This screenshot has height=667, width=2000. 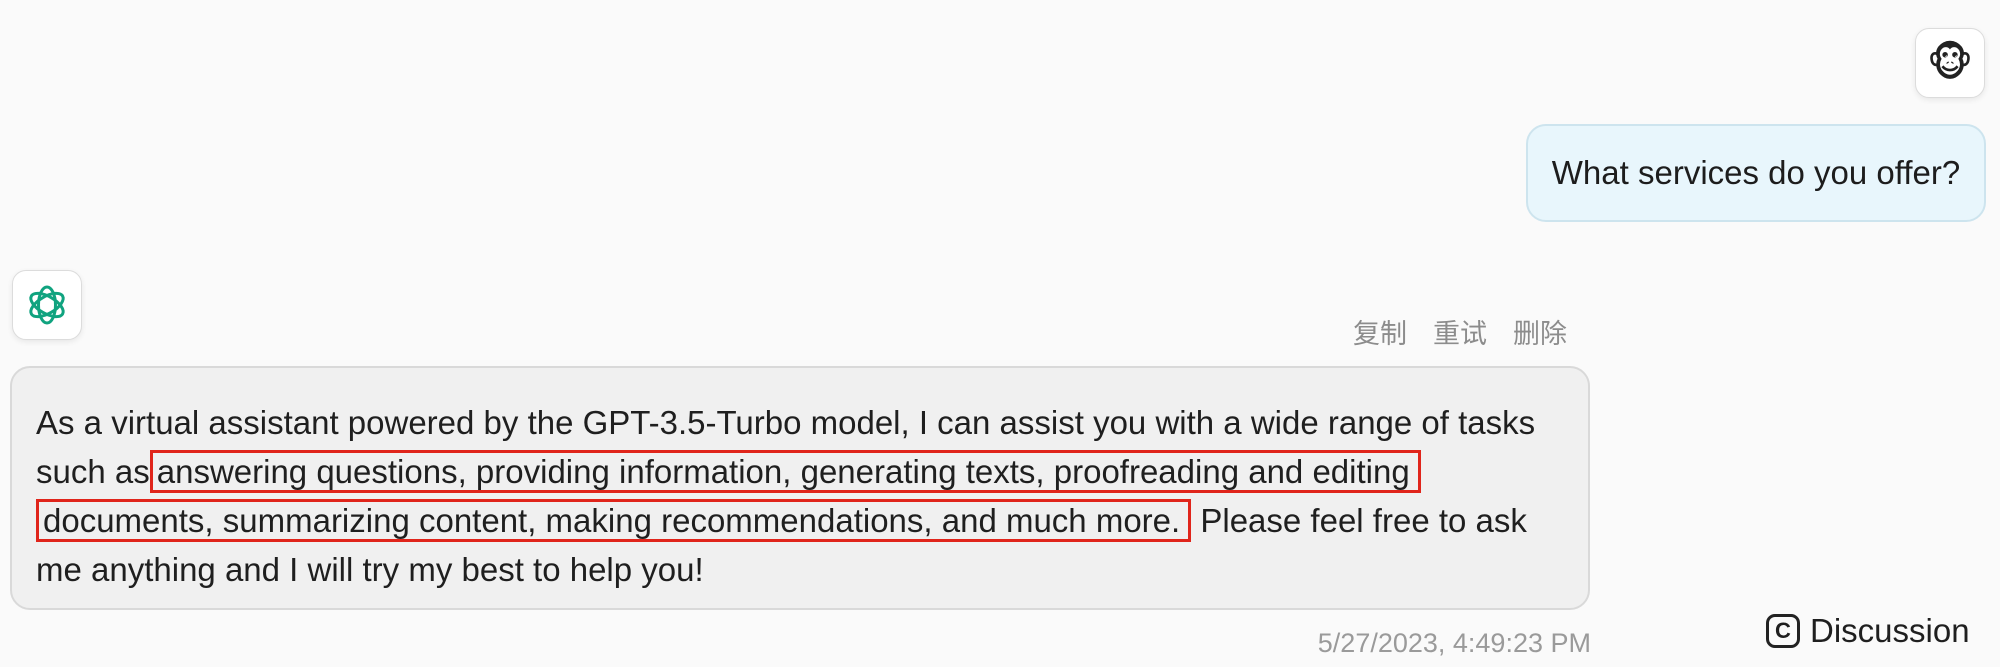 What do you see at coordinates (1380, 331) in the screenshot?
I see `copy-button: 复制` at bounding box center [1380, 331].